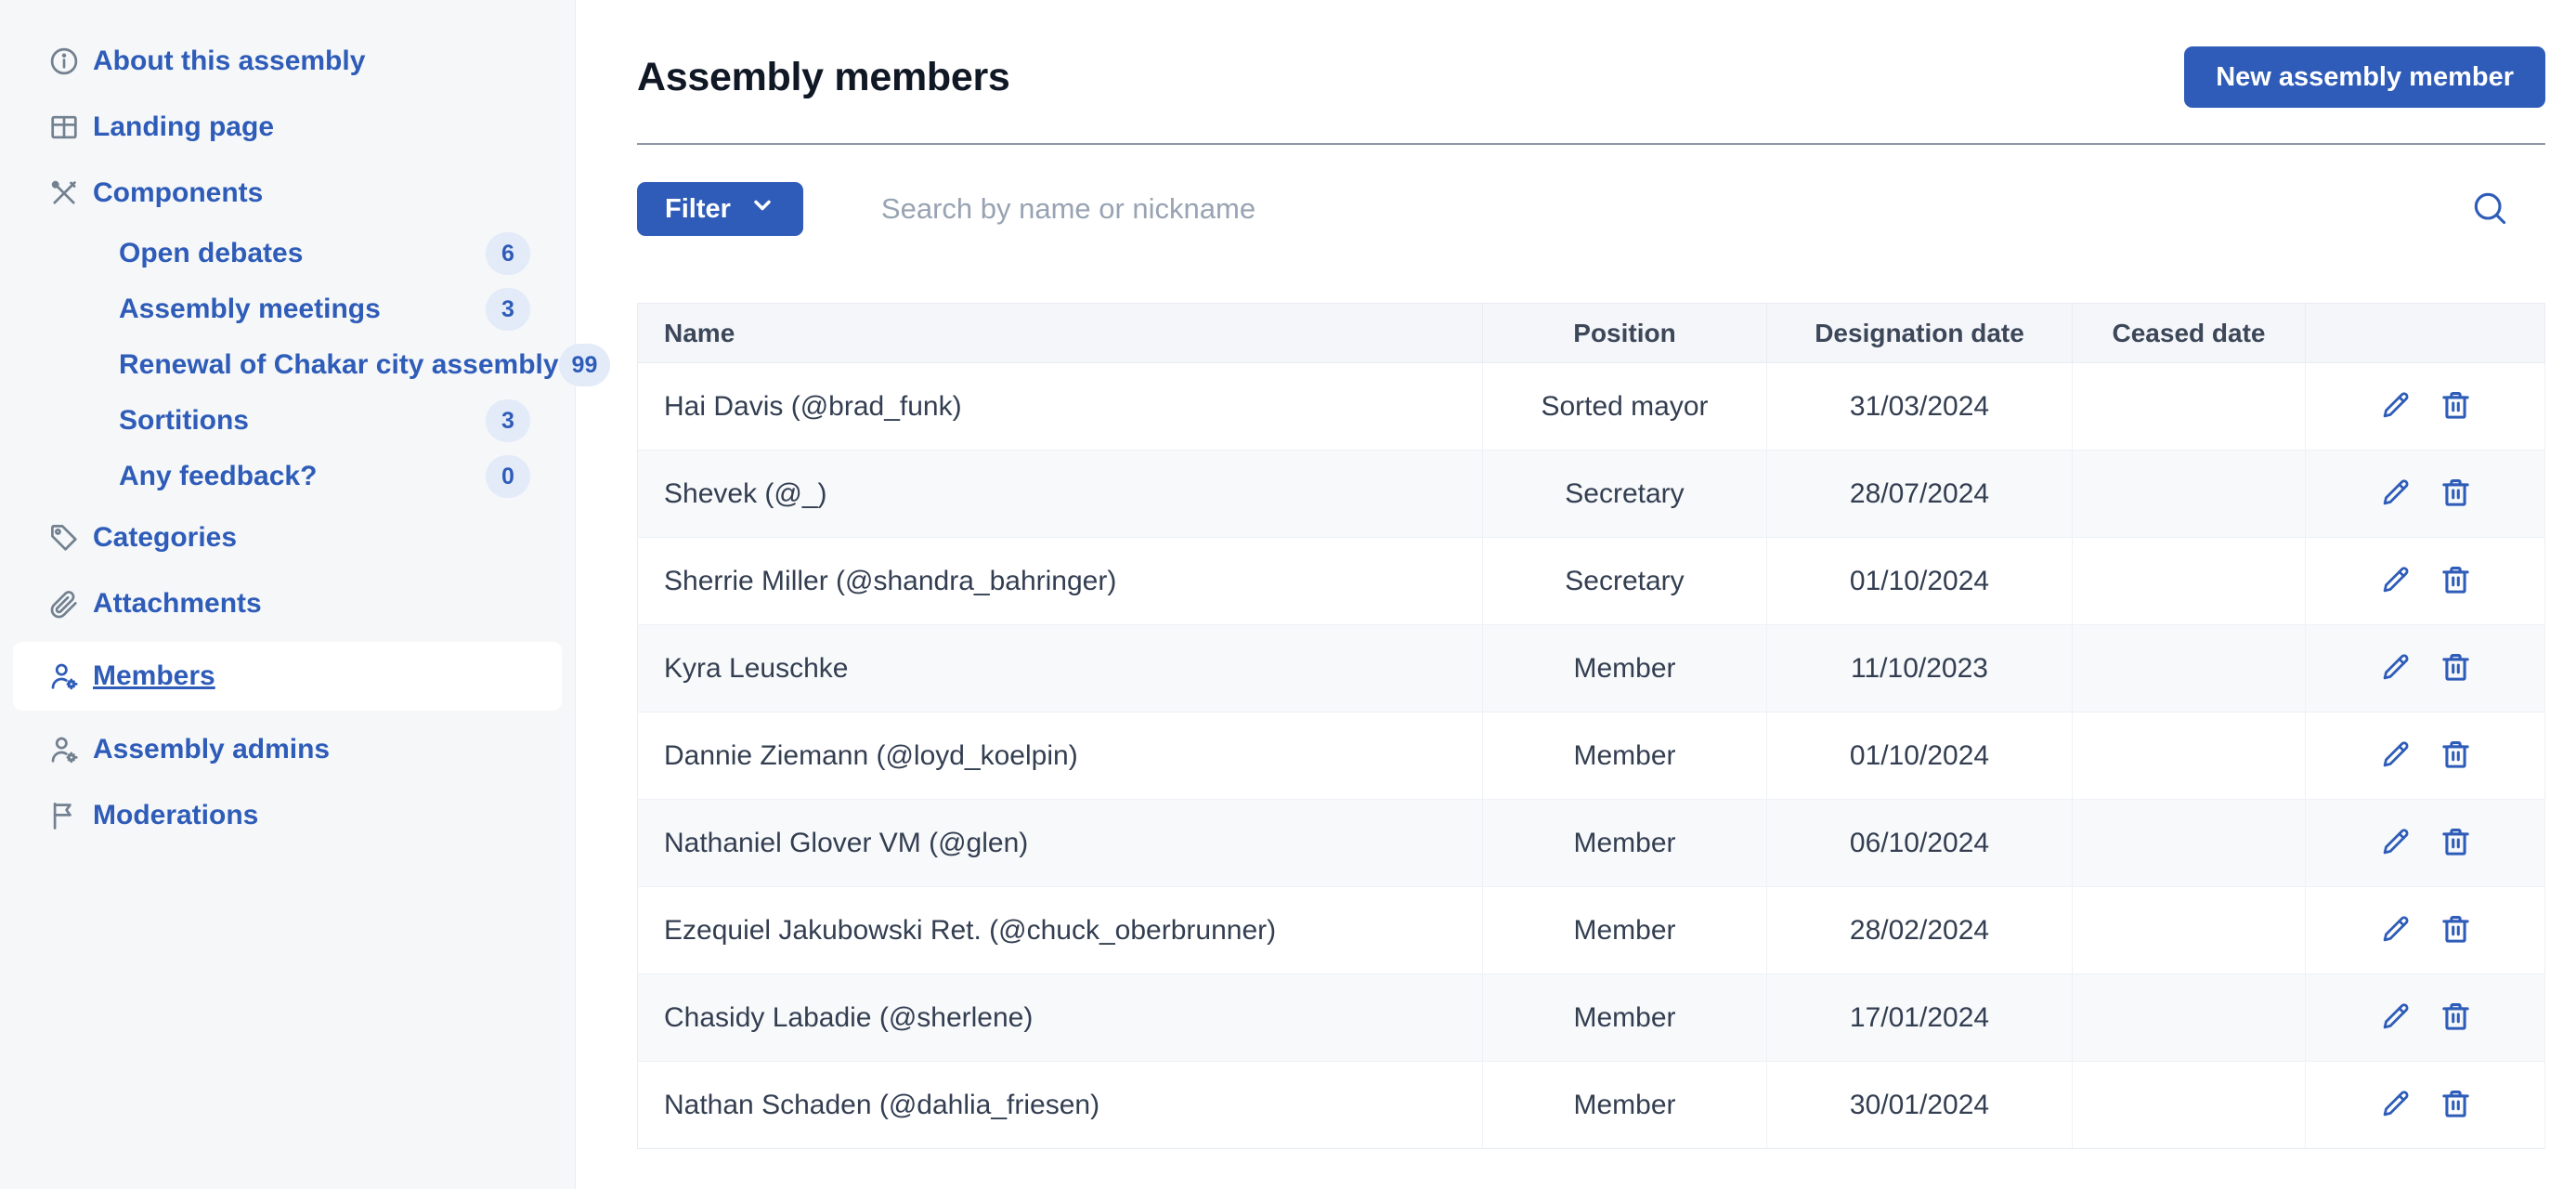 Image resolution: width=2576 pixels, height=1189 pixels. I want to click on search-input, so click(1674, 209).